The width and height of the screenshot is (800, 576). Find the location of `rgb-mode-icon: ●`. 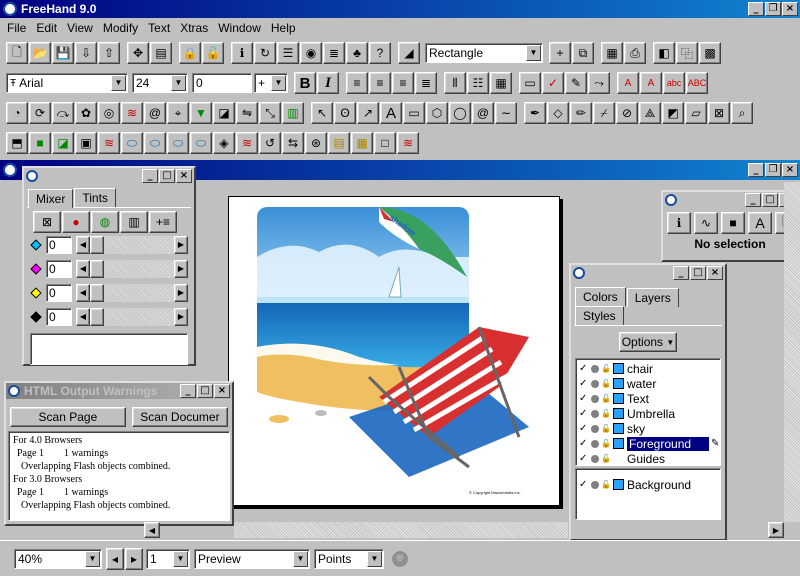

rgb-mode-icon: ● is located at coordinates (76, 222).